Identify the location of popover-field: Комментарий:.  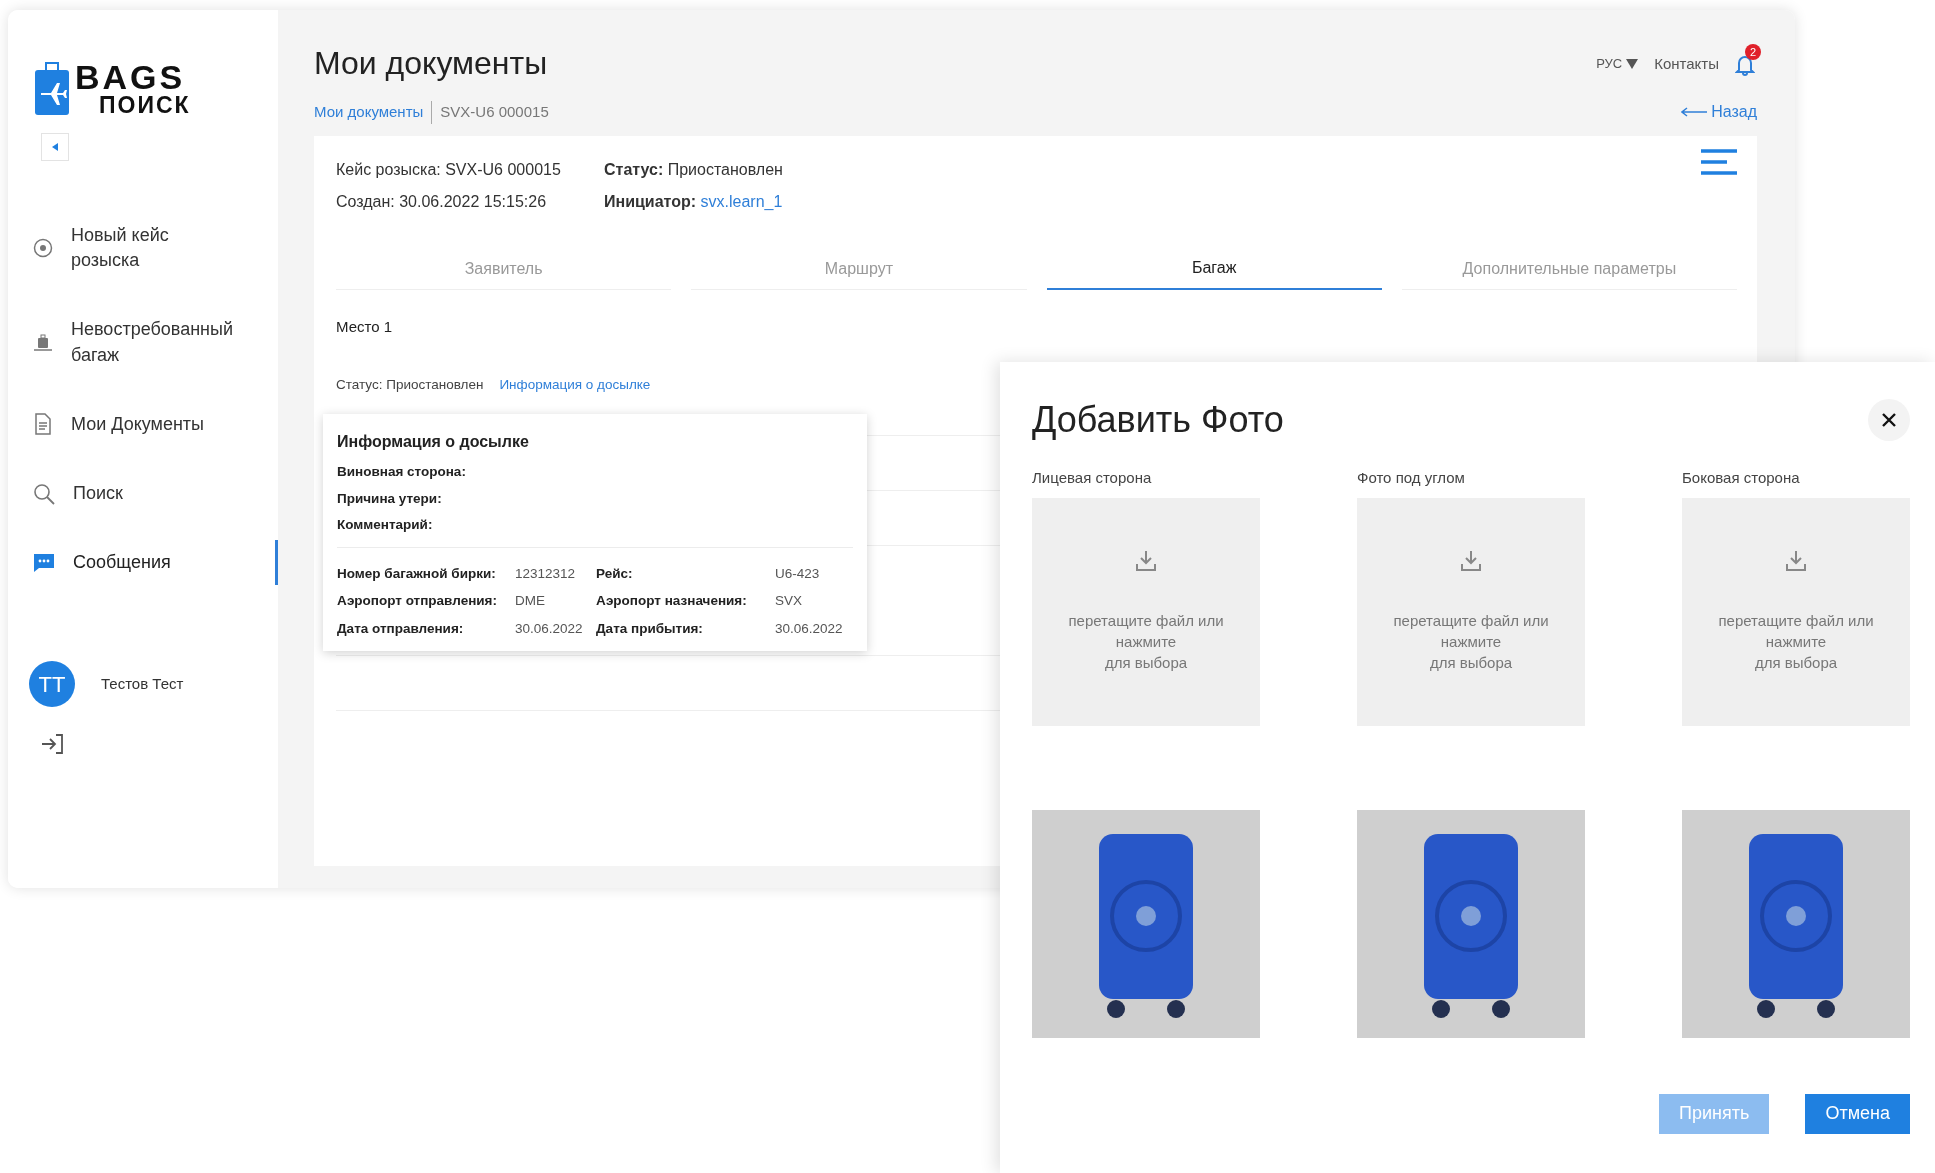
(595, 525).